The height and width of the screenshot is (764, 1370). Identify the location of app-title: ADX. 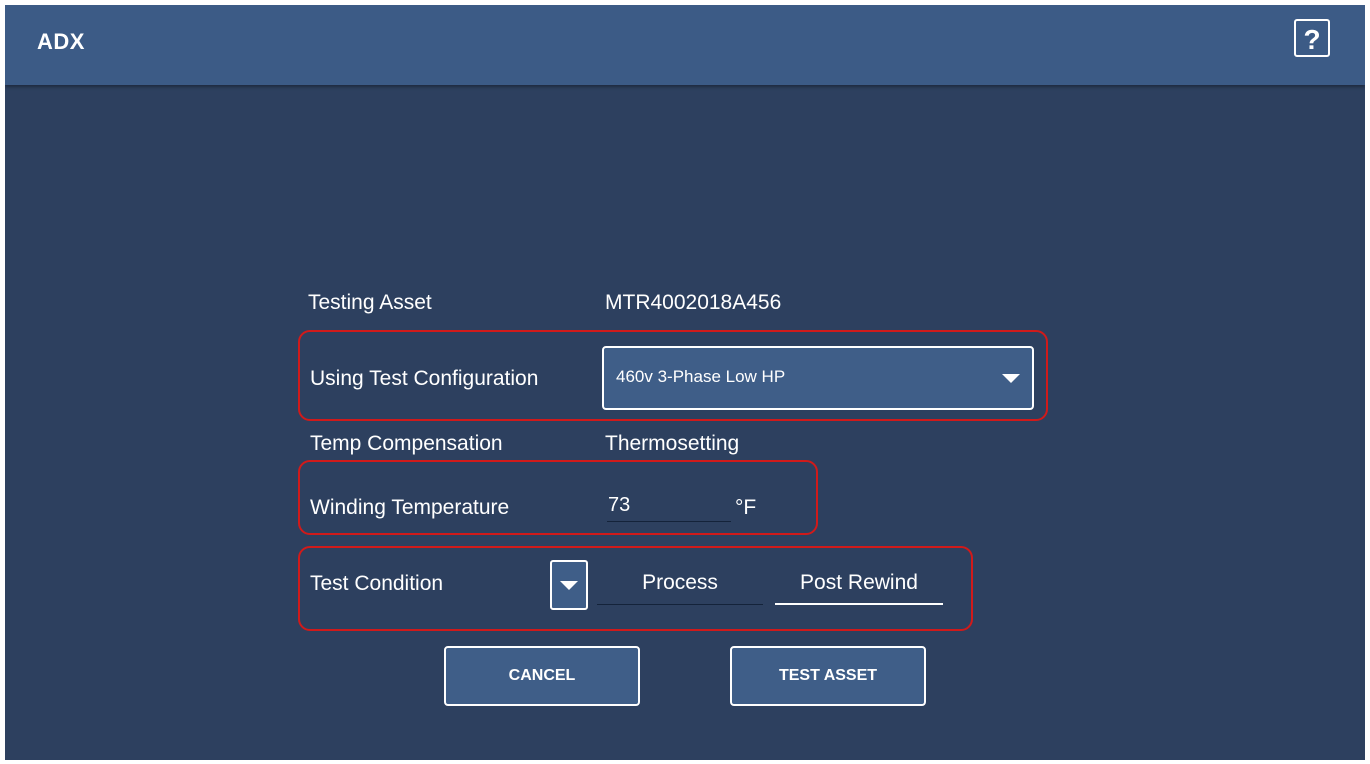
(61, 41).